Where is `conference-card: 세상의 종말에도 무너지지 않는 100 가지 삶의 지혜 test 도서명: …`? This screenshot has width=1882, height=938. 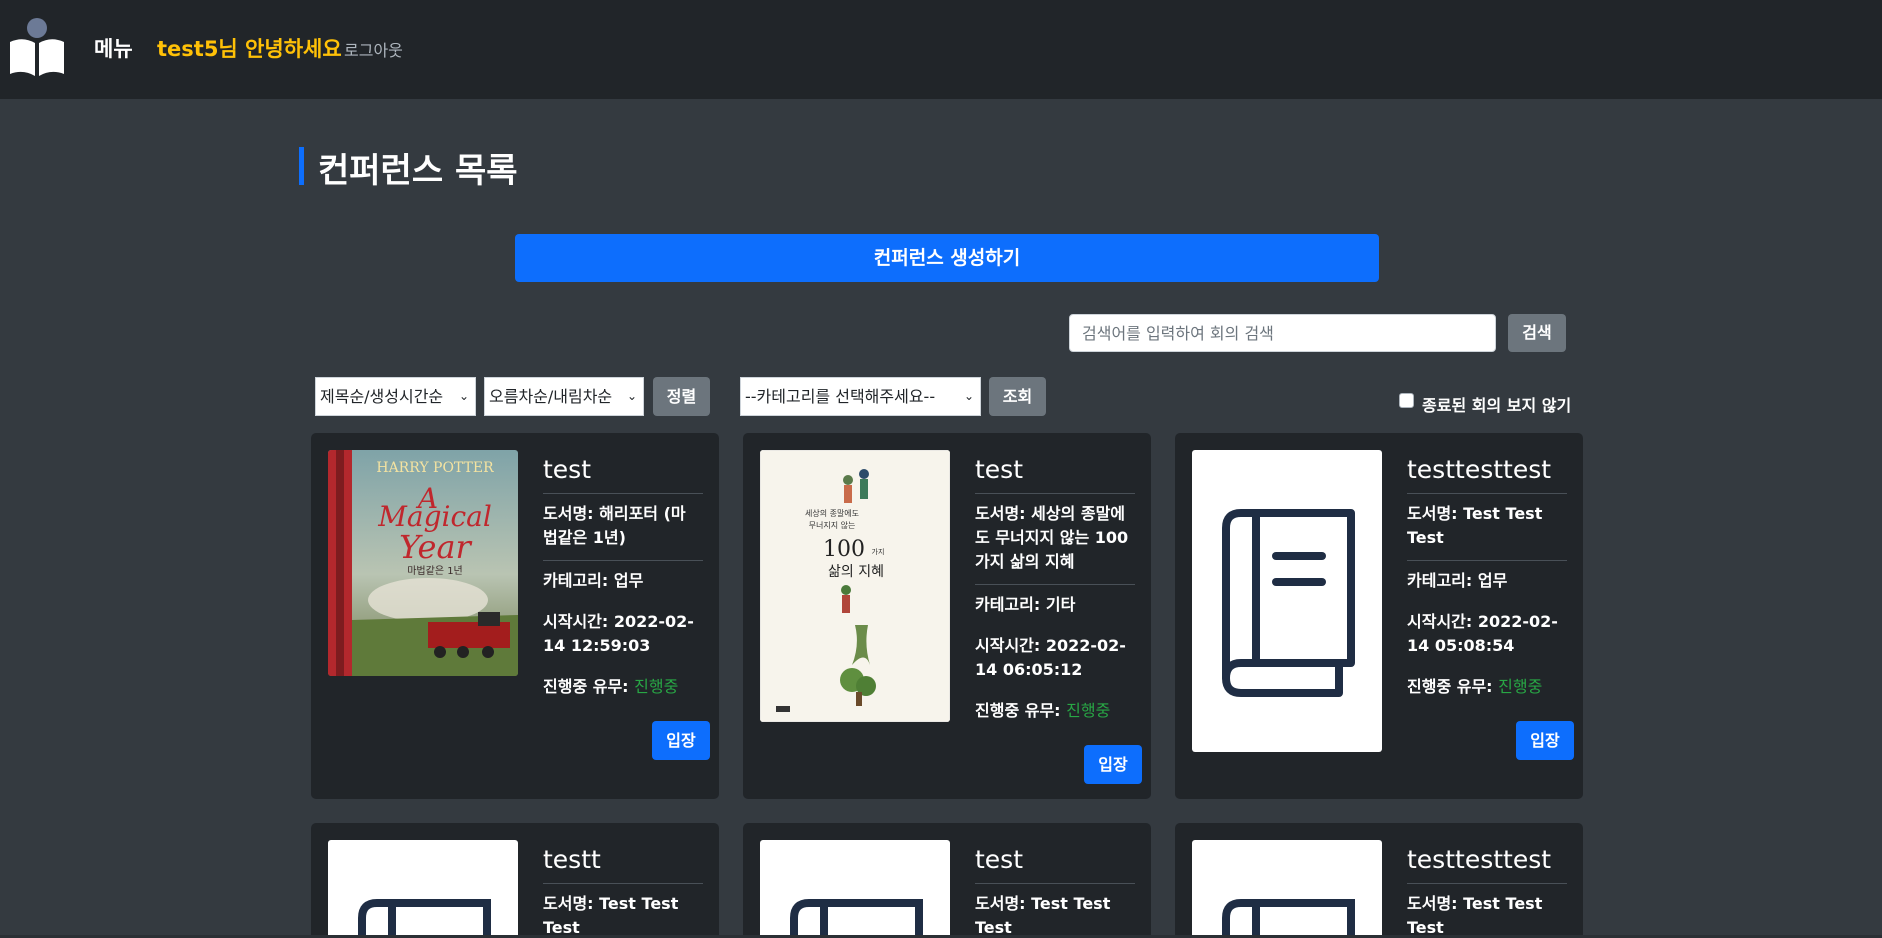
conference-card: 세상의 종말에도 무너지지 않는 100 가지 삶의 지혜 test 도서명: … is located at coordinates (947, 616).